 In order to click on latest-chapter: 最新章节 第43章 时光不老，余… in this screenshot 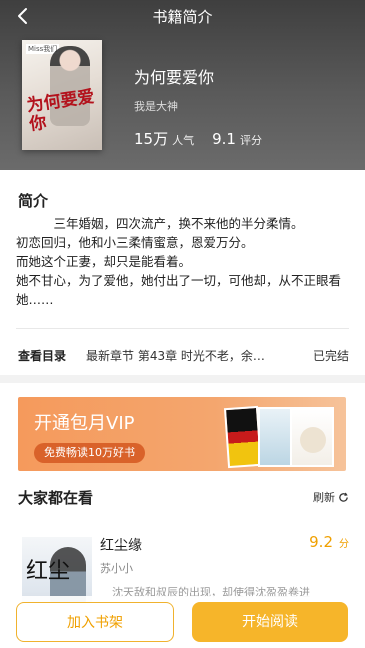, I will do `click(175, 355)`.